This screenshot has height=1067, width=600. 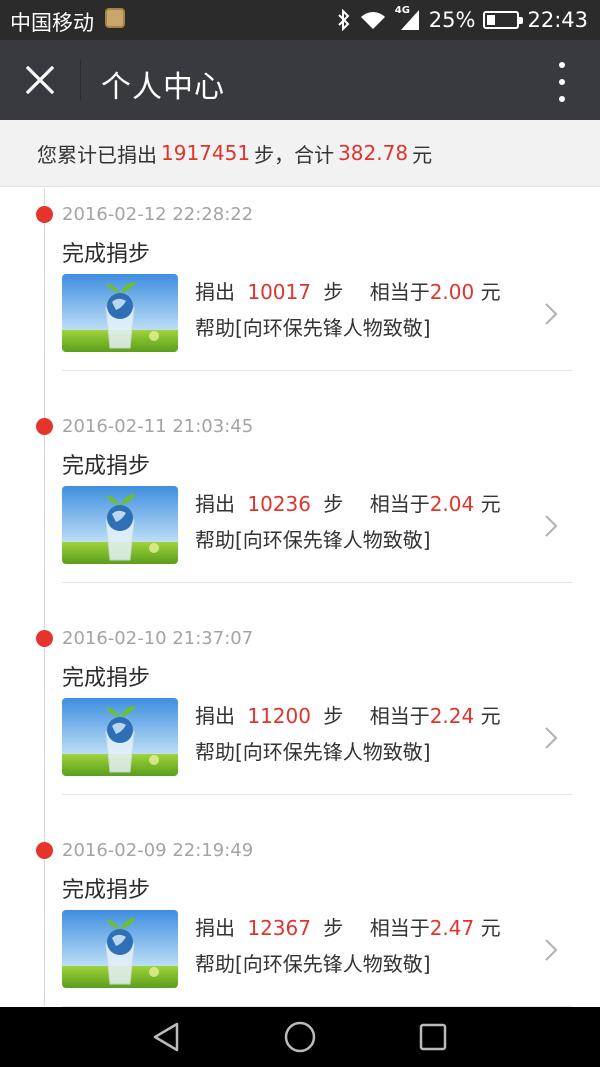 I want to click on carrier-name: 中国移动, so click(x=52, y=23).